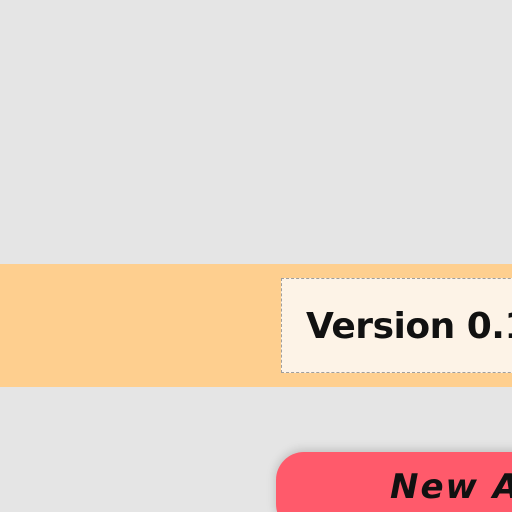 The image size is (512, 512). I want to click on version-label: Version 0.1, so click(409, 326).